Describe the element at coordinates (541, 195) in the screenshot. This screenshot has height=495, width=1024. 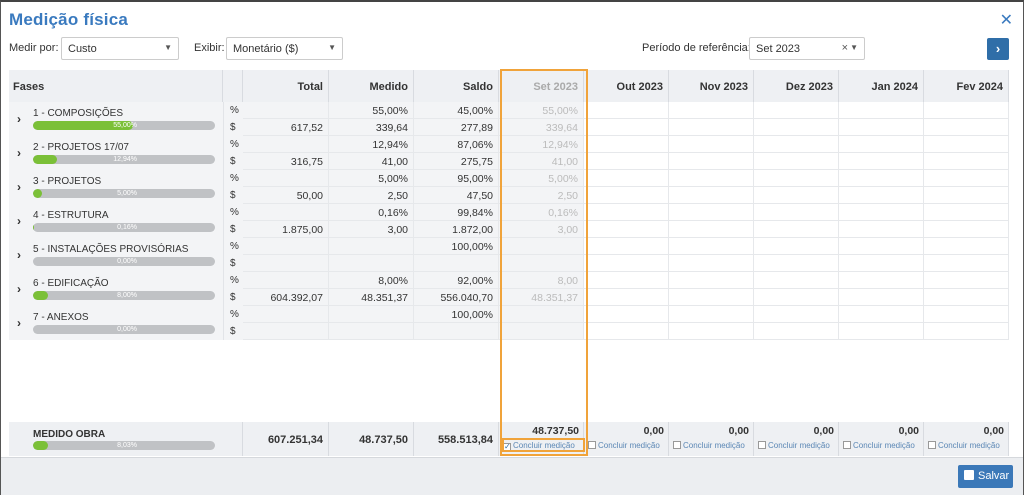
I see `cell-set-money: 2,50` at that location.